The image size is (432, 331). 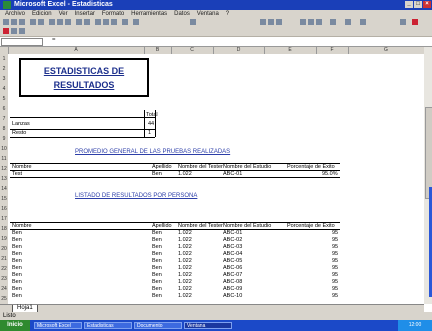 I want to click on font-color-icon, so click(x=415, y=22).